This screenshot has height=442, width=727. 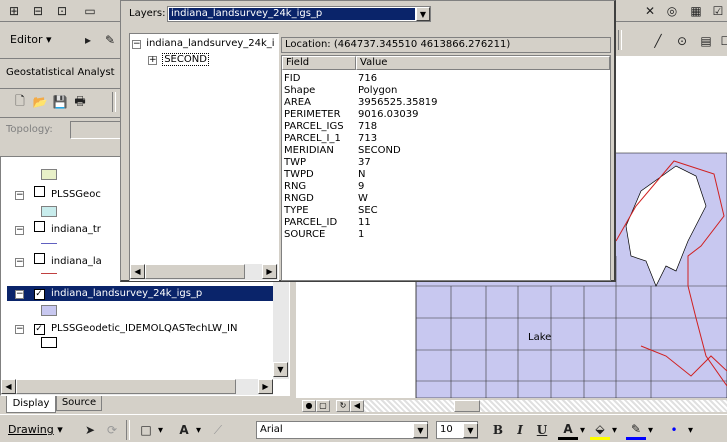 I want to click on italic-button: I, so click(x=520, y=430).